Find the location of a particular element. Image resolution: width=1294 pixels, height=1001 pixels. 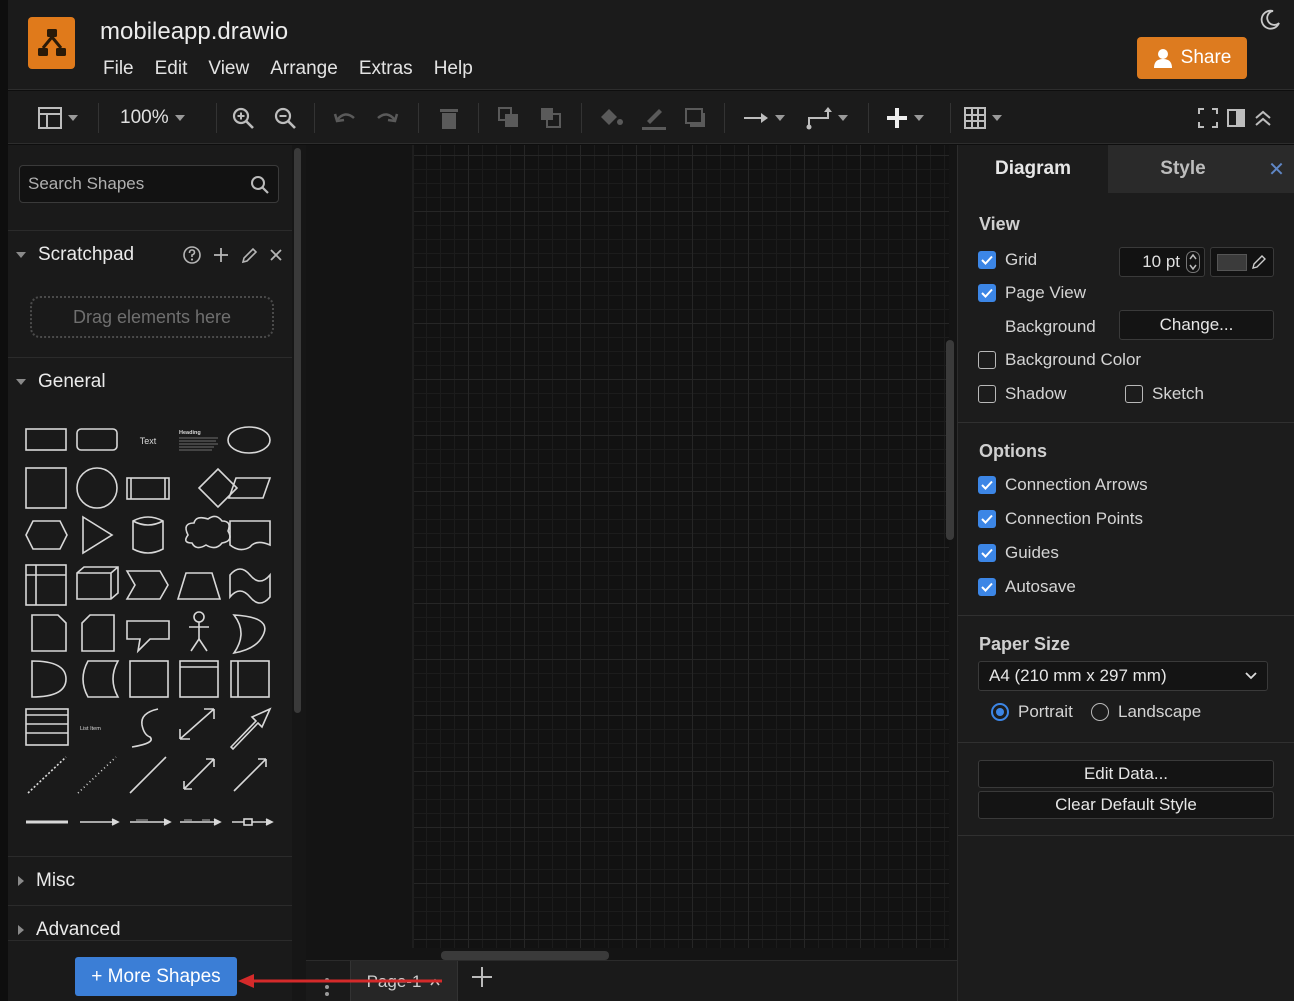

shape-curve is located at coordinates (145, 728).